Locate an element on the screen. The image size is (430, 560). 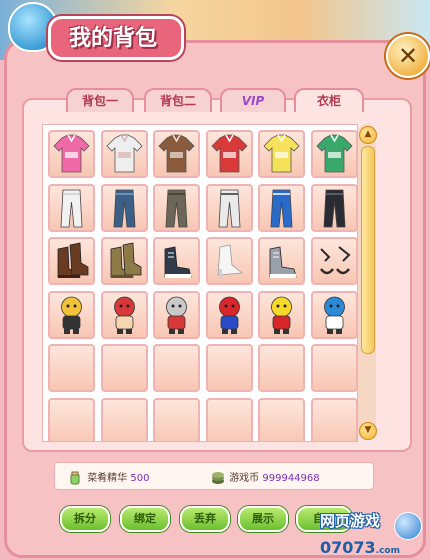
close-button: ✕ is located at coordinates (408, 56).